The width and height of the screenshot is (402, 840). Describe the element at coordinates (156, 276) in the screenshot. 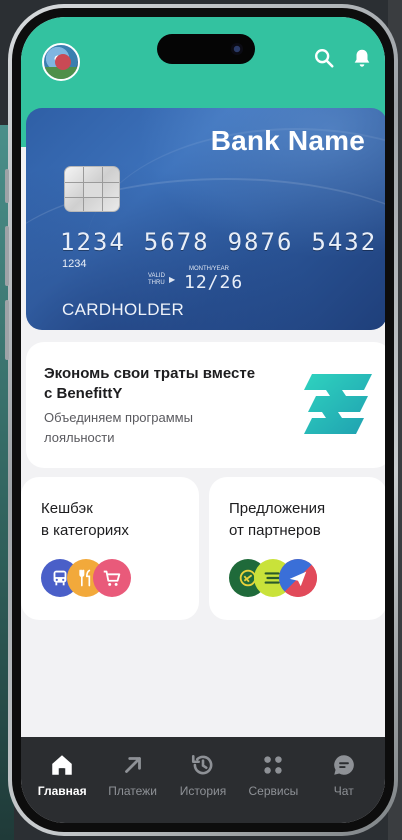

I see `valid-thru-line: VALID` at that location.